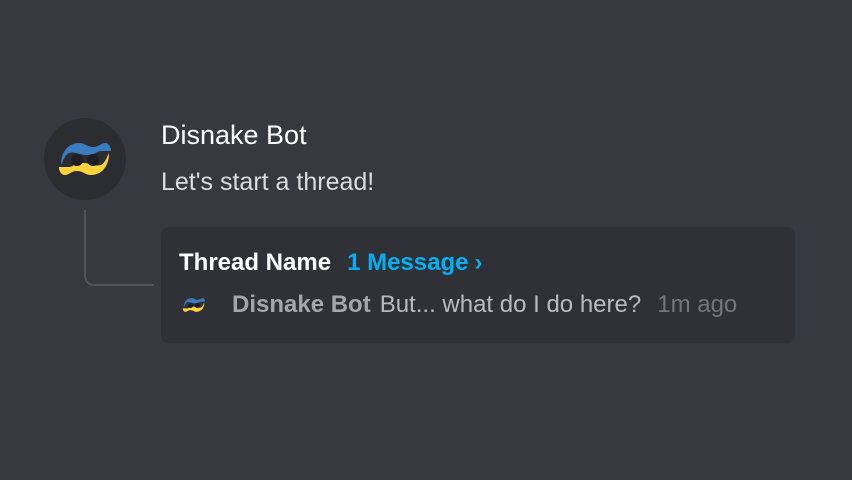  Describe the element at coordinates (119, 248) in the screenshot. I see `thread-connector-line` at that location.